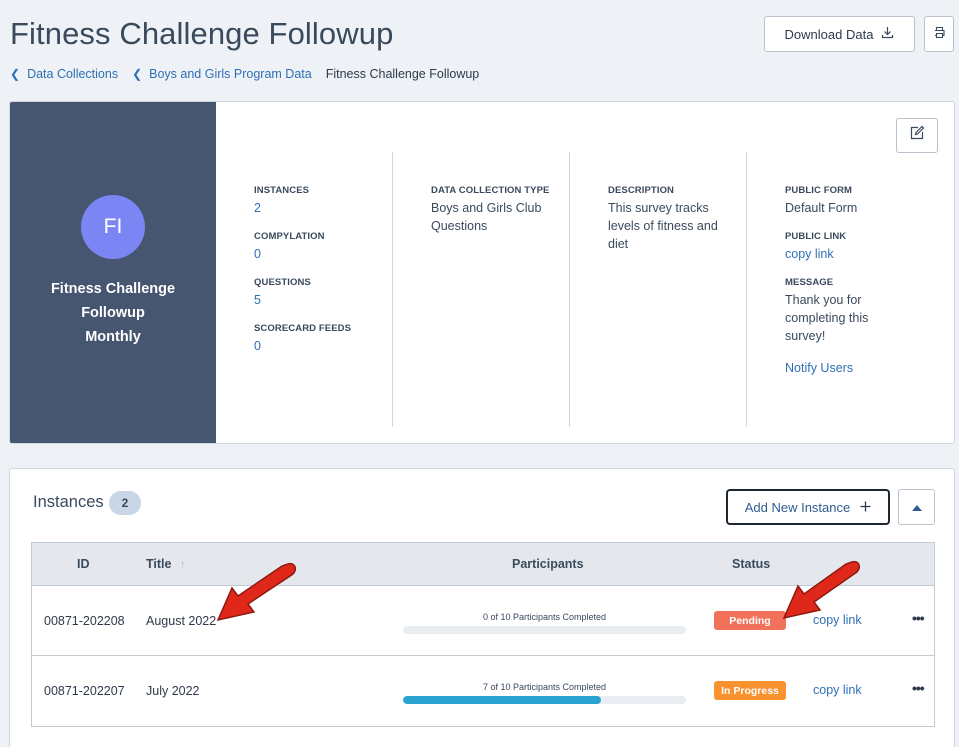 The width and height of the screenshot is (959, 747). I want to click on edit-button, so click(917, 135).